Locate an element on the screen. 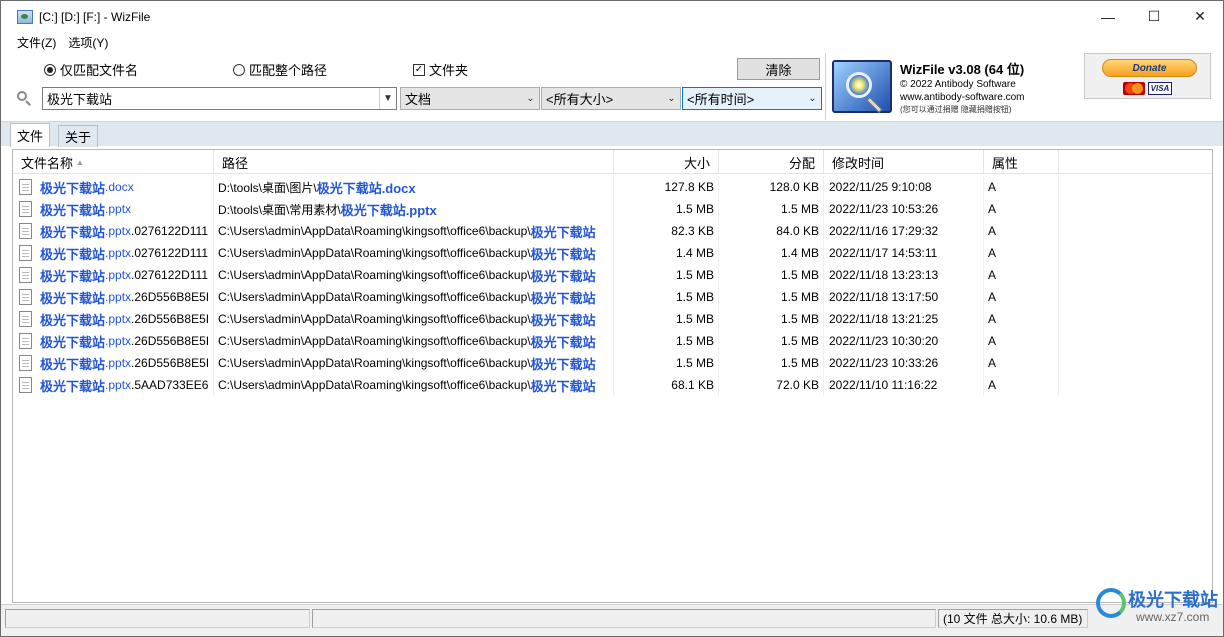  time-filter-value: <所有时间> is located at coordinates (721, 99).